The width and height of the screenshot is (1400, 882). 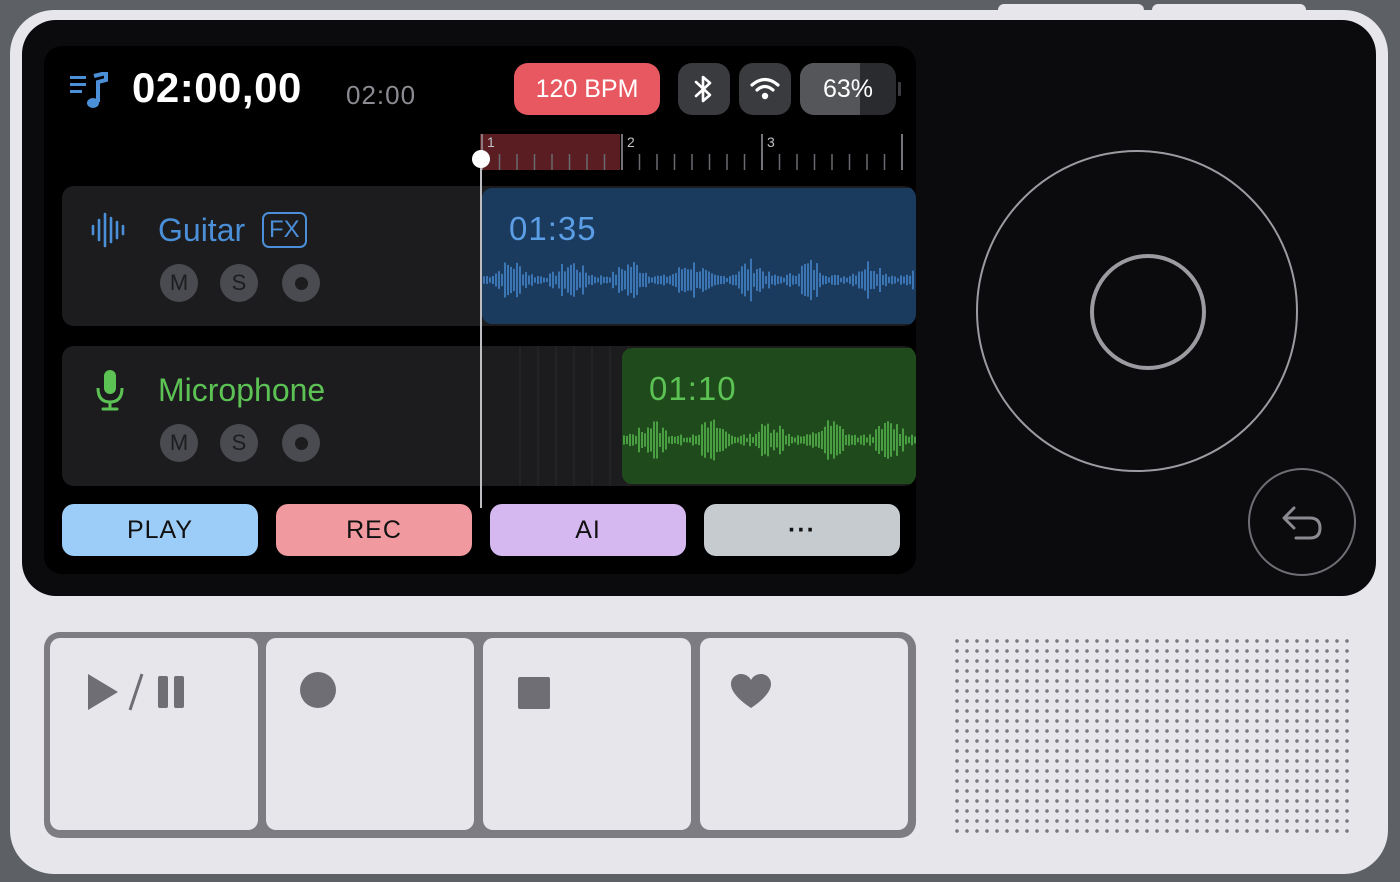 I want to click on ai-button: AI, so click(x=588, y=530).